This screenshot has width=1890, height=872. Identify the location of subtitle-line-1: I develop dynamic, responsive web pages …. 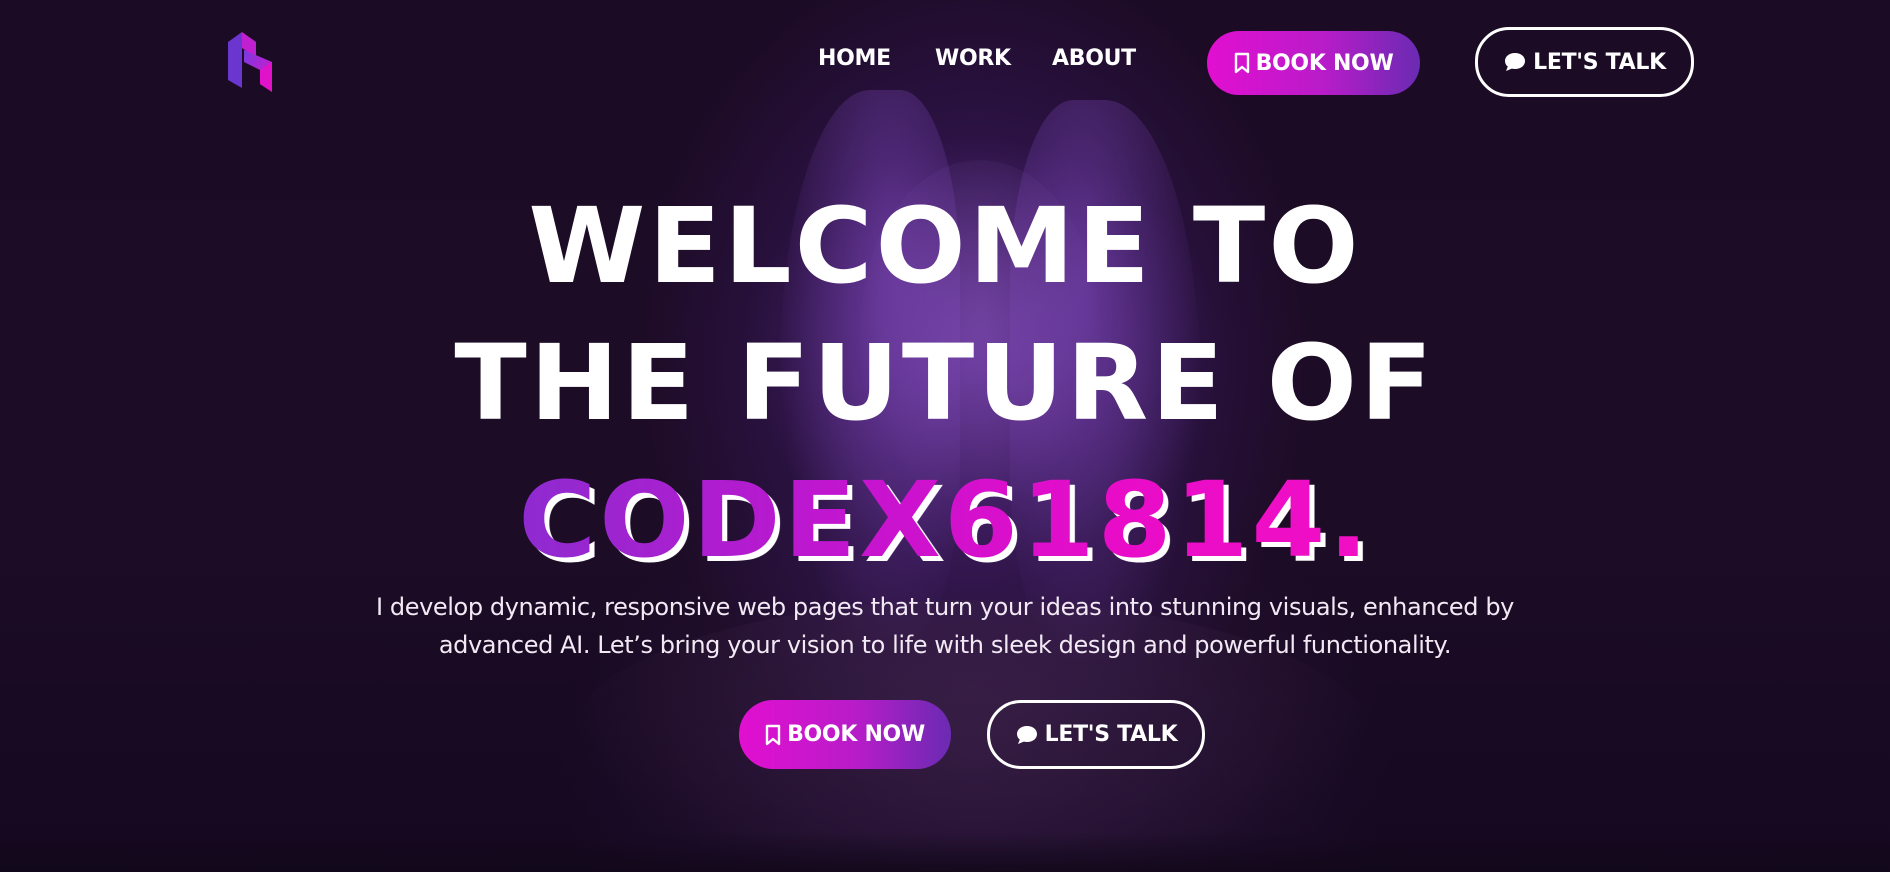
(945, 607).